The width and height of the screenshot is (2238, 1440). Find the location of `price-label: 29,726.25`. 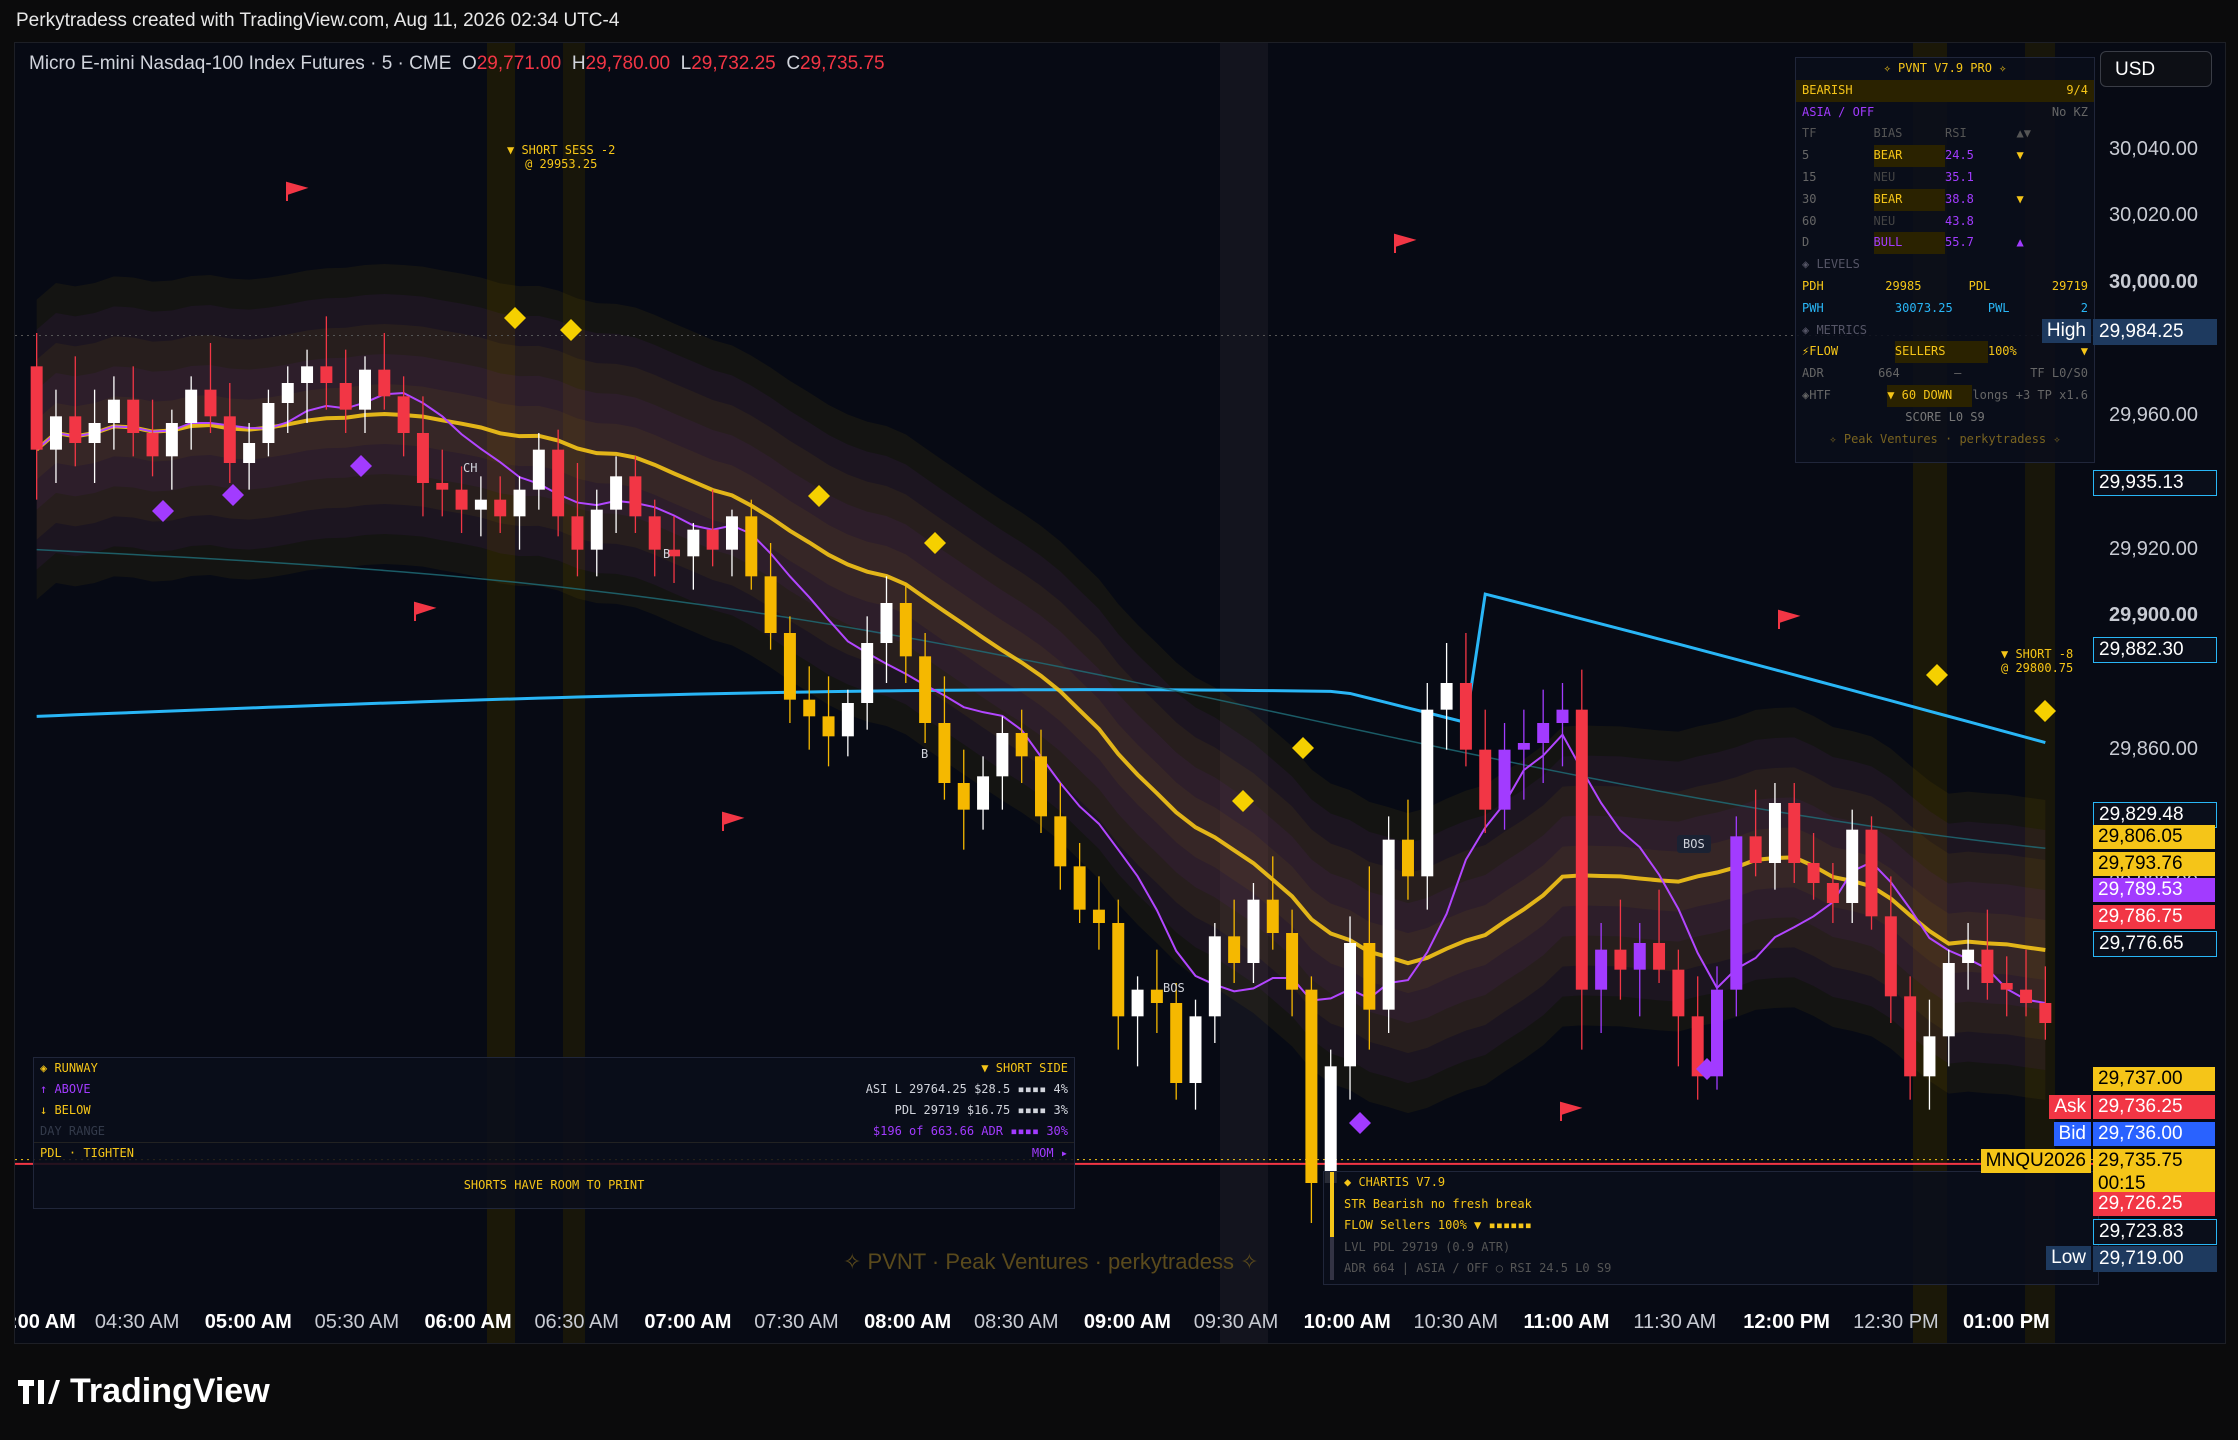

price-label: 29,726.25 is located at coordinates (2154, 1204).